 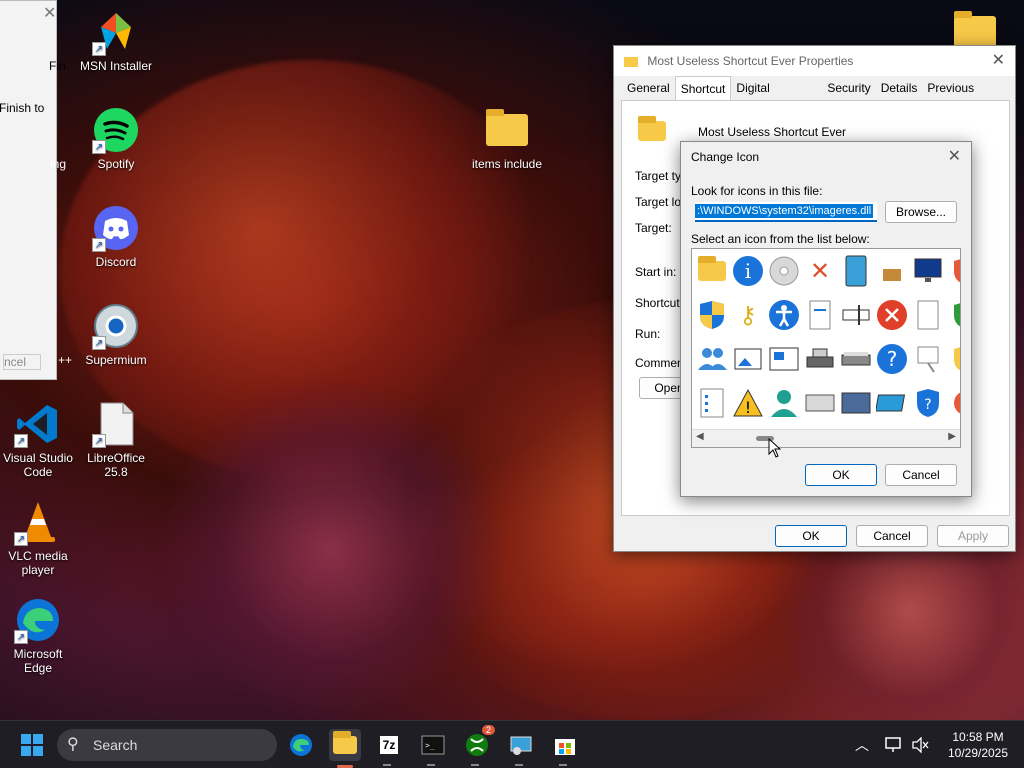 What do you see at coordinates (38, 620) in the screenshot?
I see `edge-icon: ↗` at bounding box center [38, 620].